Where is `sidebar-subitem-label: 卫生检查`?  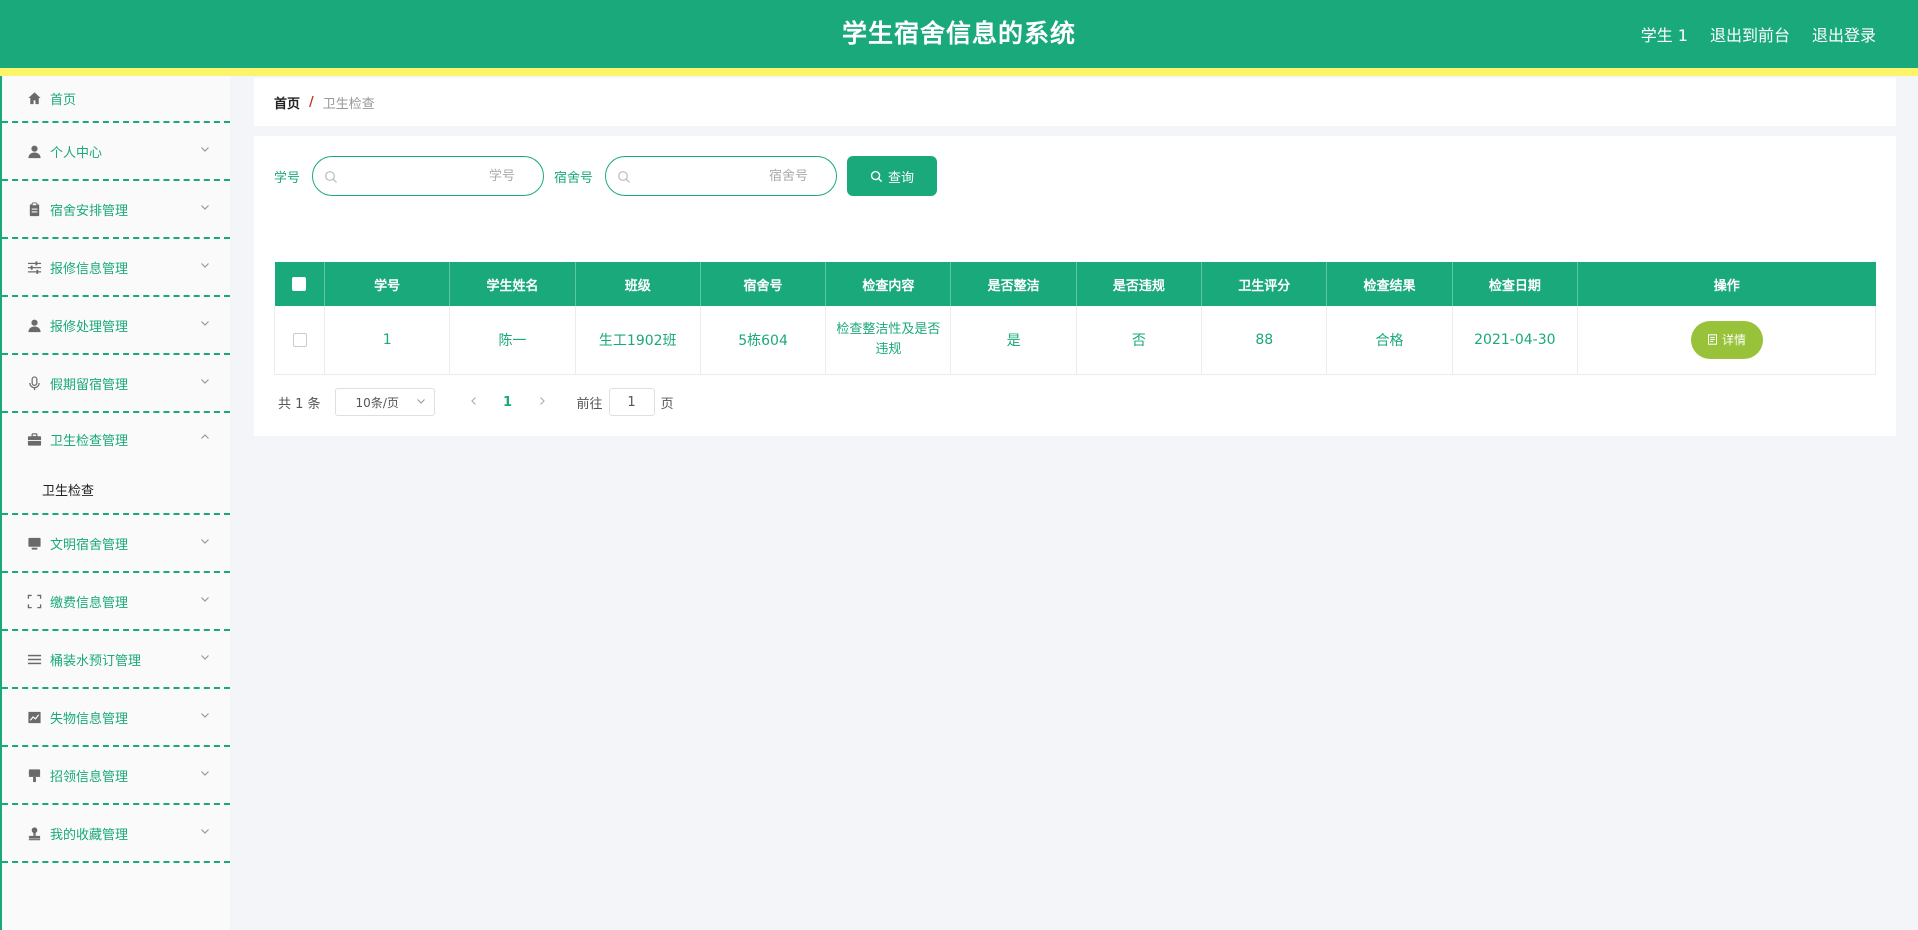
sidebar-subitem-label: 卫生检查 is located at coordinates (68, 491).